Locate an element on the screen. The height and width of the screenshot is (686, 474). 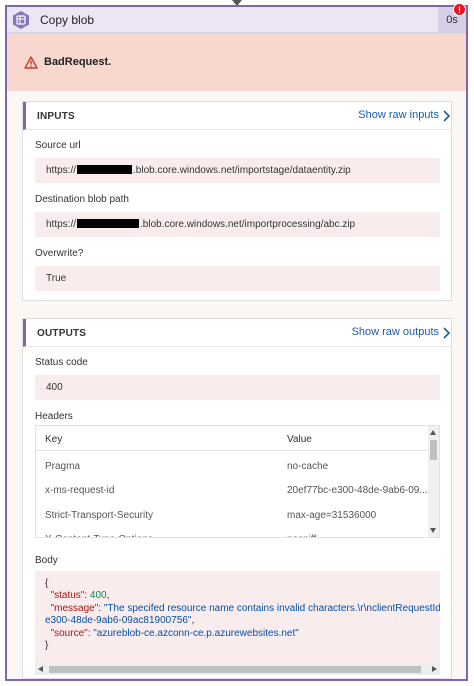
scroll-left-arrow-icon is located at coordinates (40, 669).